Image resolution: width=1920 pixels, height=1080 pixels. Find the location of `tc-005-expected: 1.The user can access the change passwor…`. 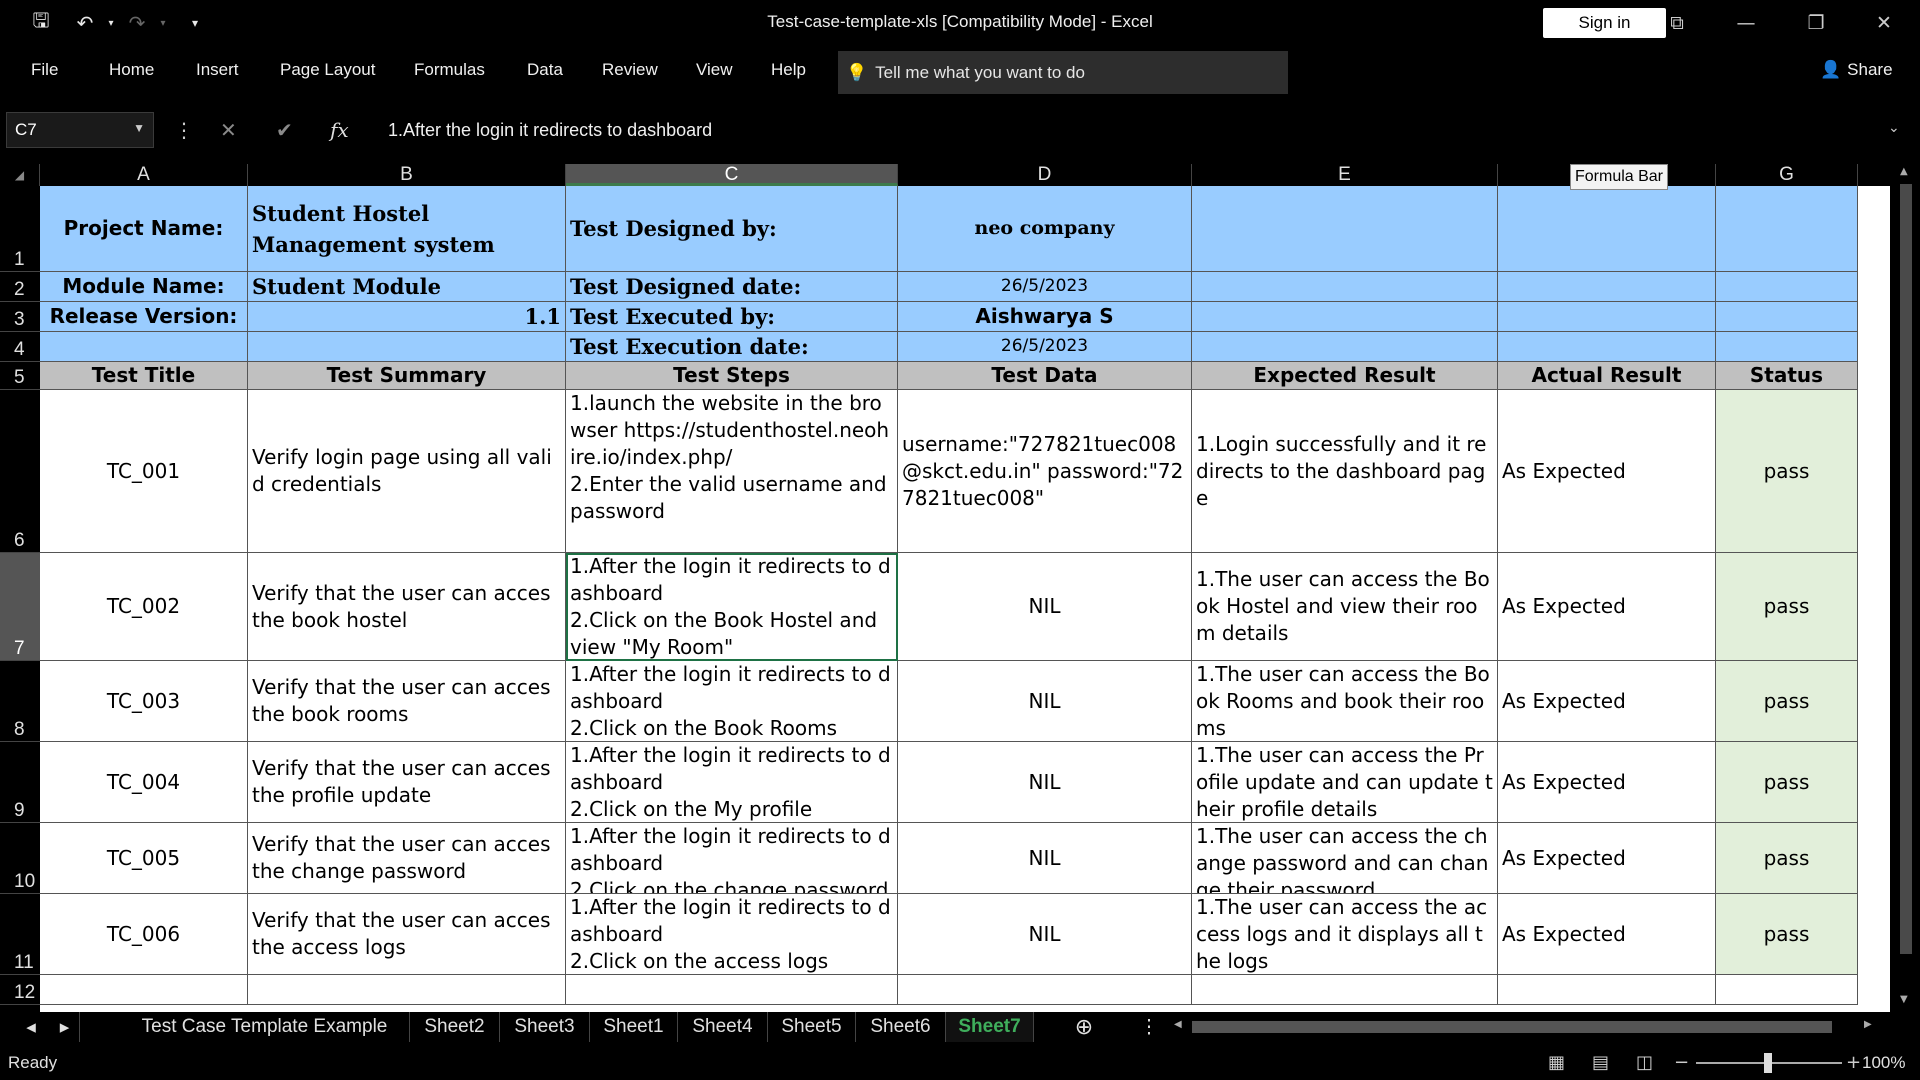

tc-005-expected: 1.The user can access the change passwor… is located at coordinates (1345, 858).